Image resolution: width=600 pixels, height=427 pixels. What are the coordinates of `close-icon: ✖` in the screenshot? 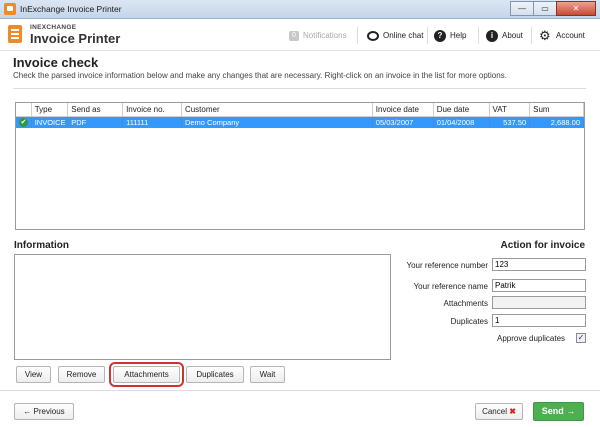 It's located at (512, 411).